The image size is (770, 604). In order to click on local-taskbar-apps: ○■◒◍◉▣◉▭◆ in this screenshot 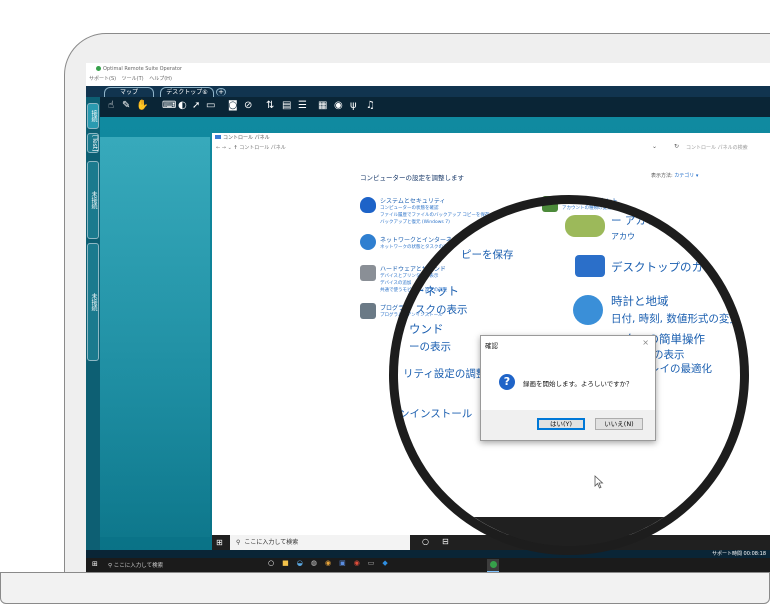, I will do `click(332, 563)`.